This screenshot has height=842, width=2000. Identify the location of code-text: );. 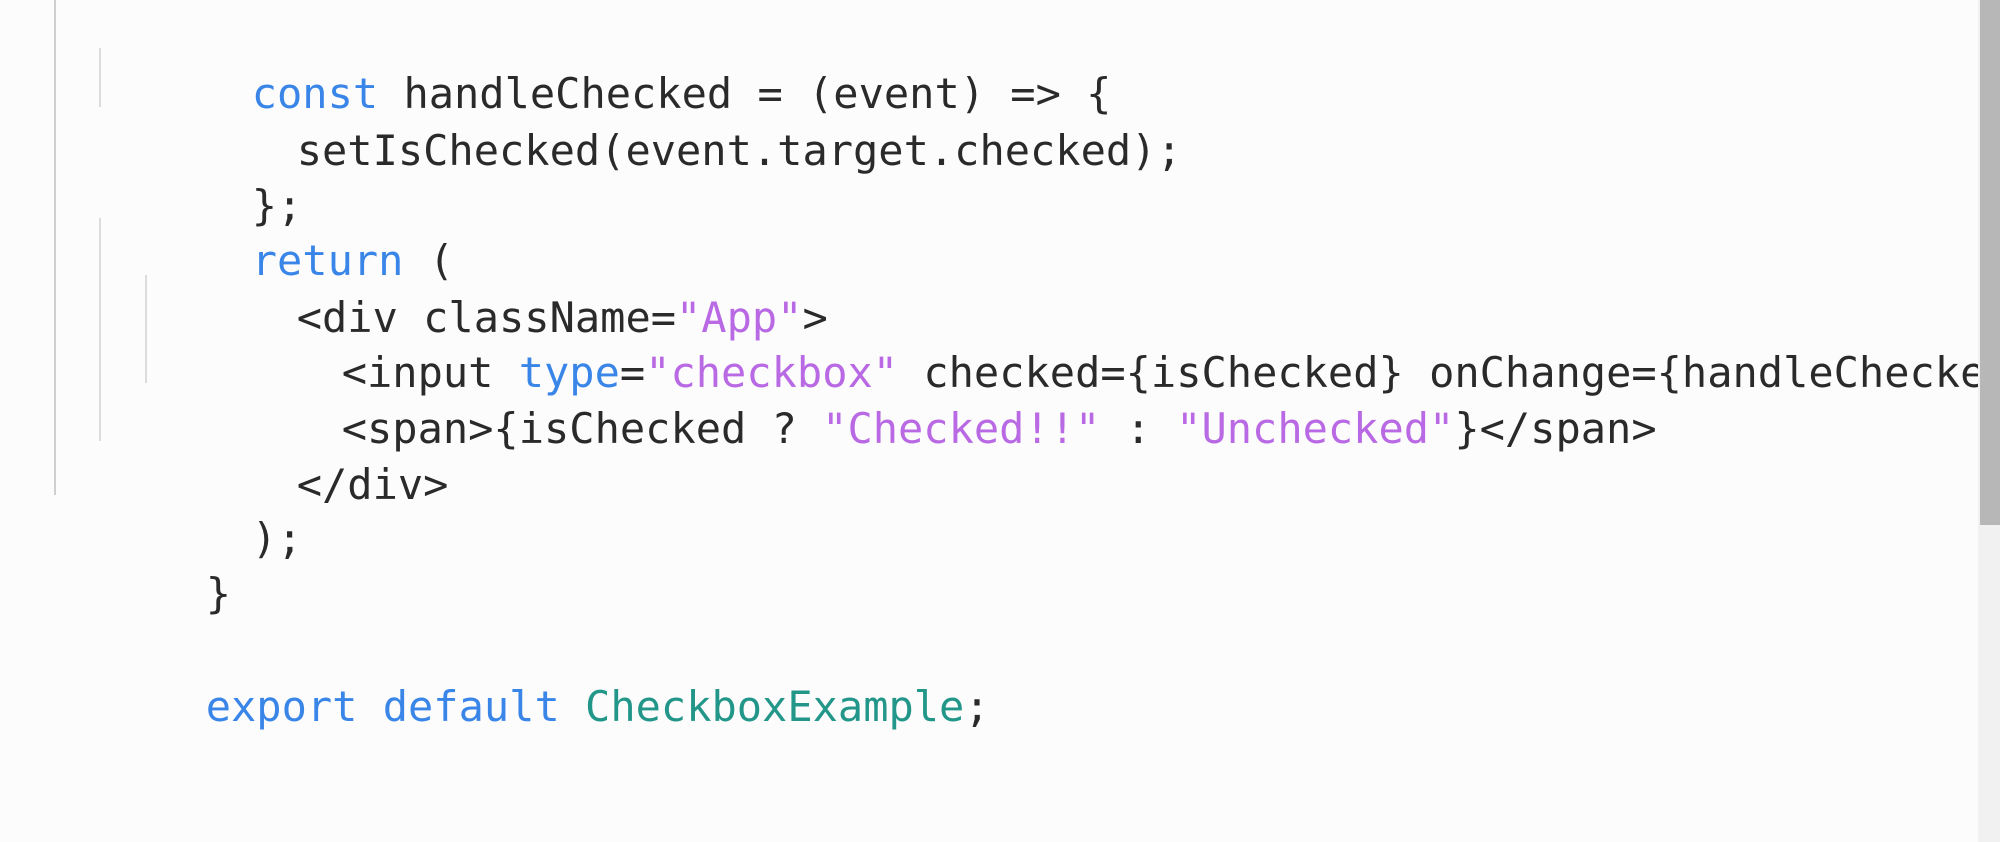
(277, 538).